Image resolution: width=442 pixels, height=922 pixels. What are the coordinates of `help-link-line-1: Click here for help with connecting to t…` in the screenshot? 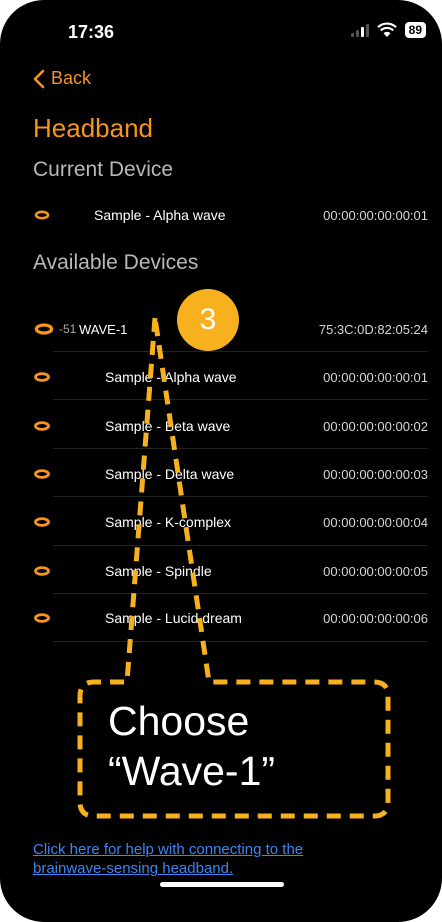 It's located at (168, 849).